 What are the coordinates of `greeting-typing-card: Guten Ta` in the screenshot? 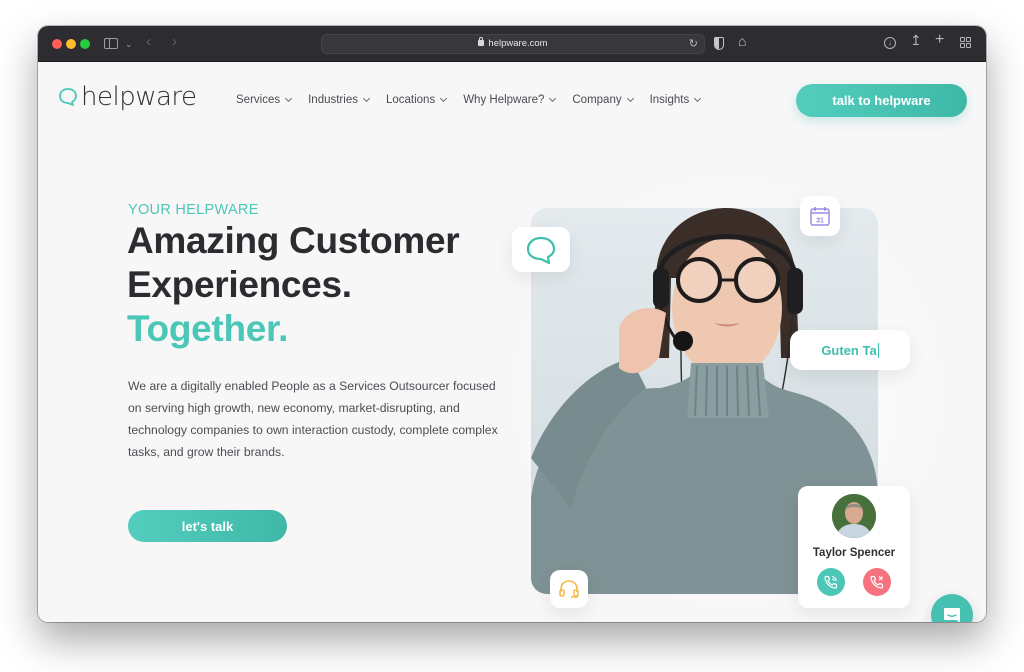 It's located at (850, 350).